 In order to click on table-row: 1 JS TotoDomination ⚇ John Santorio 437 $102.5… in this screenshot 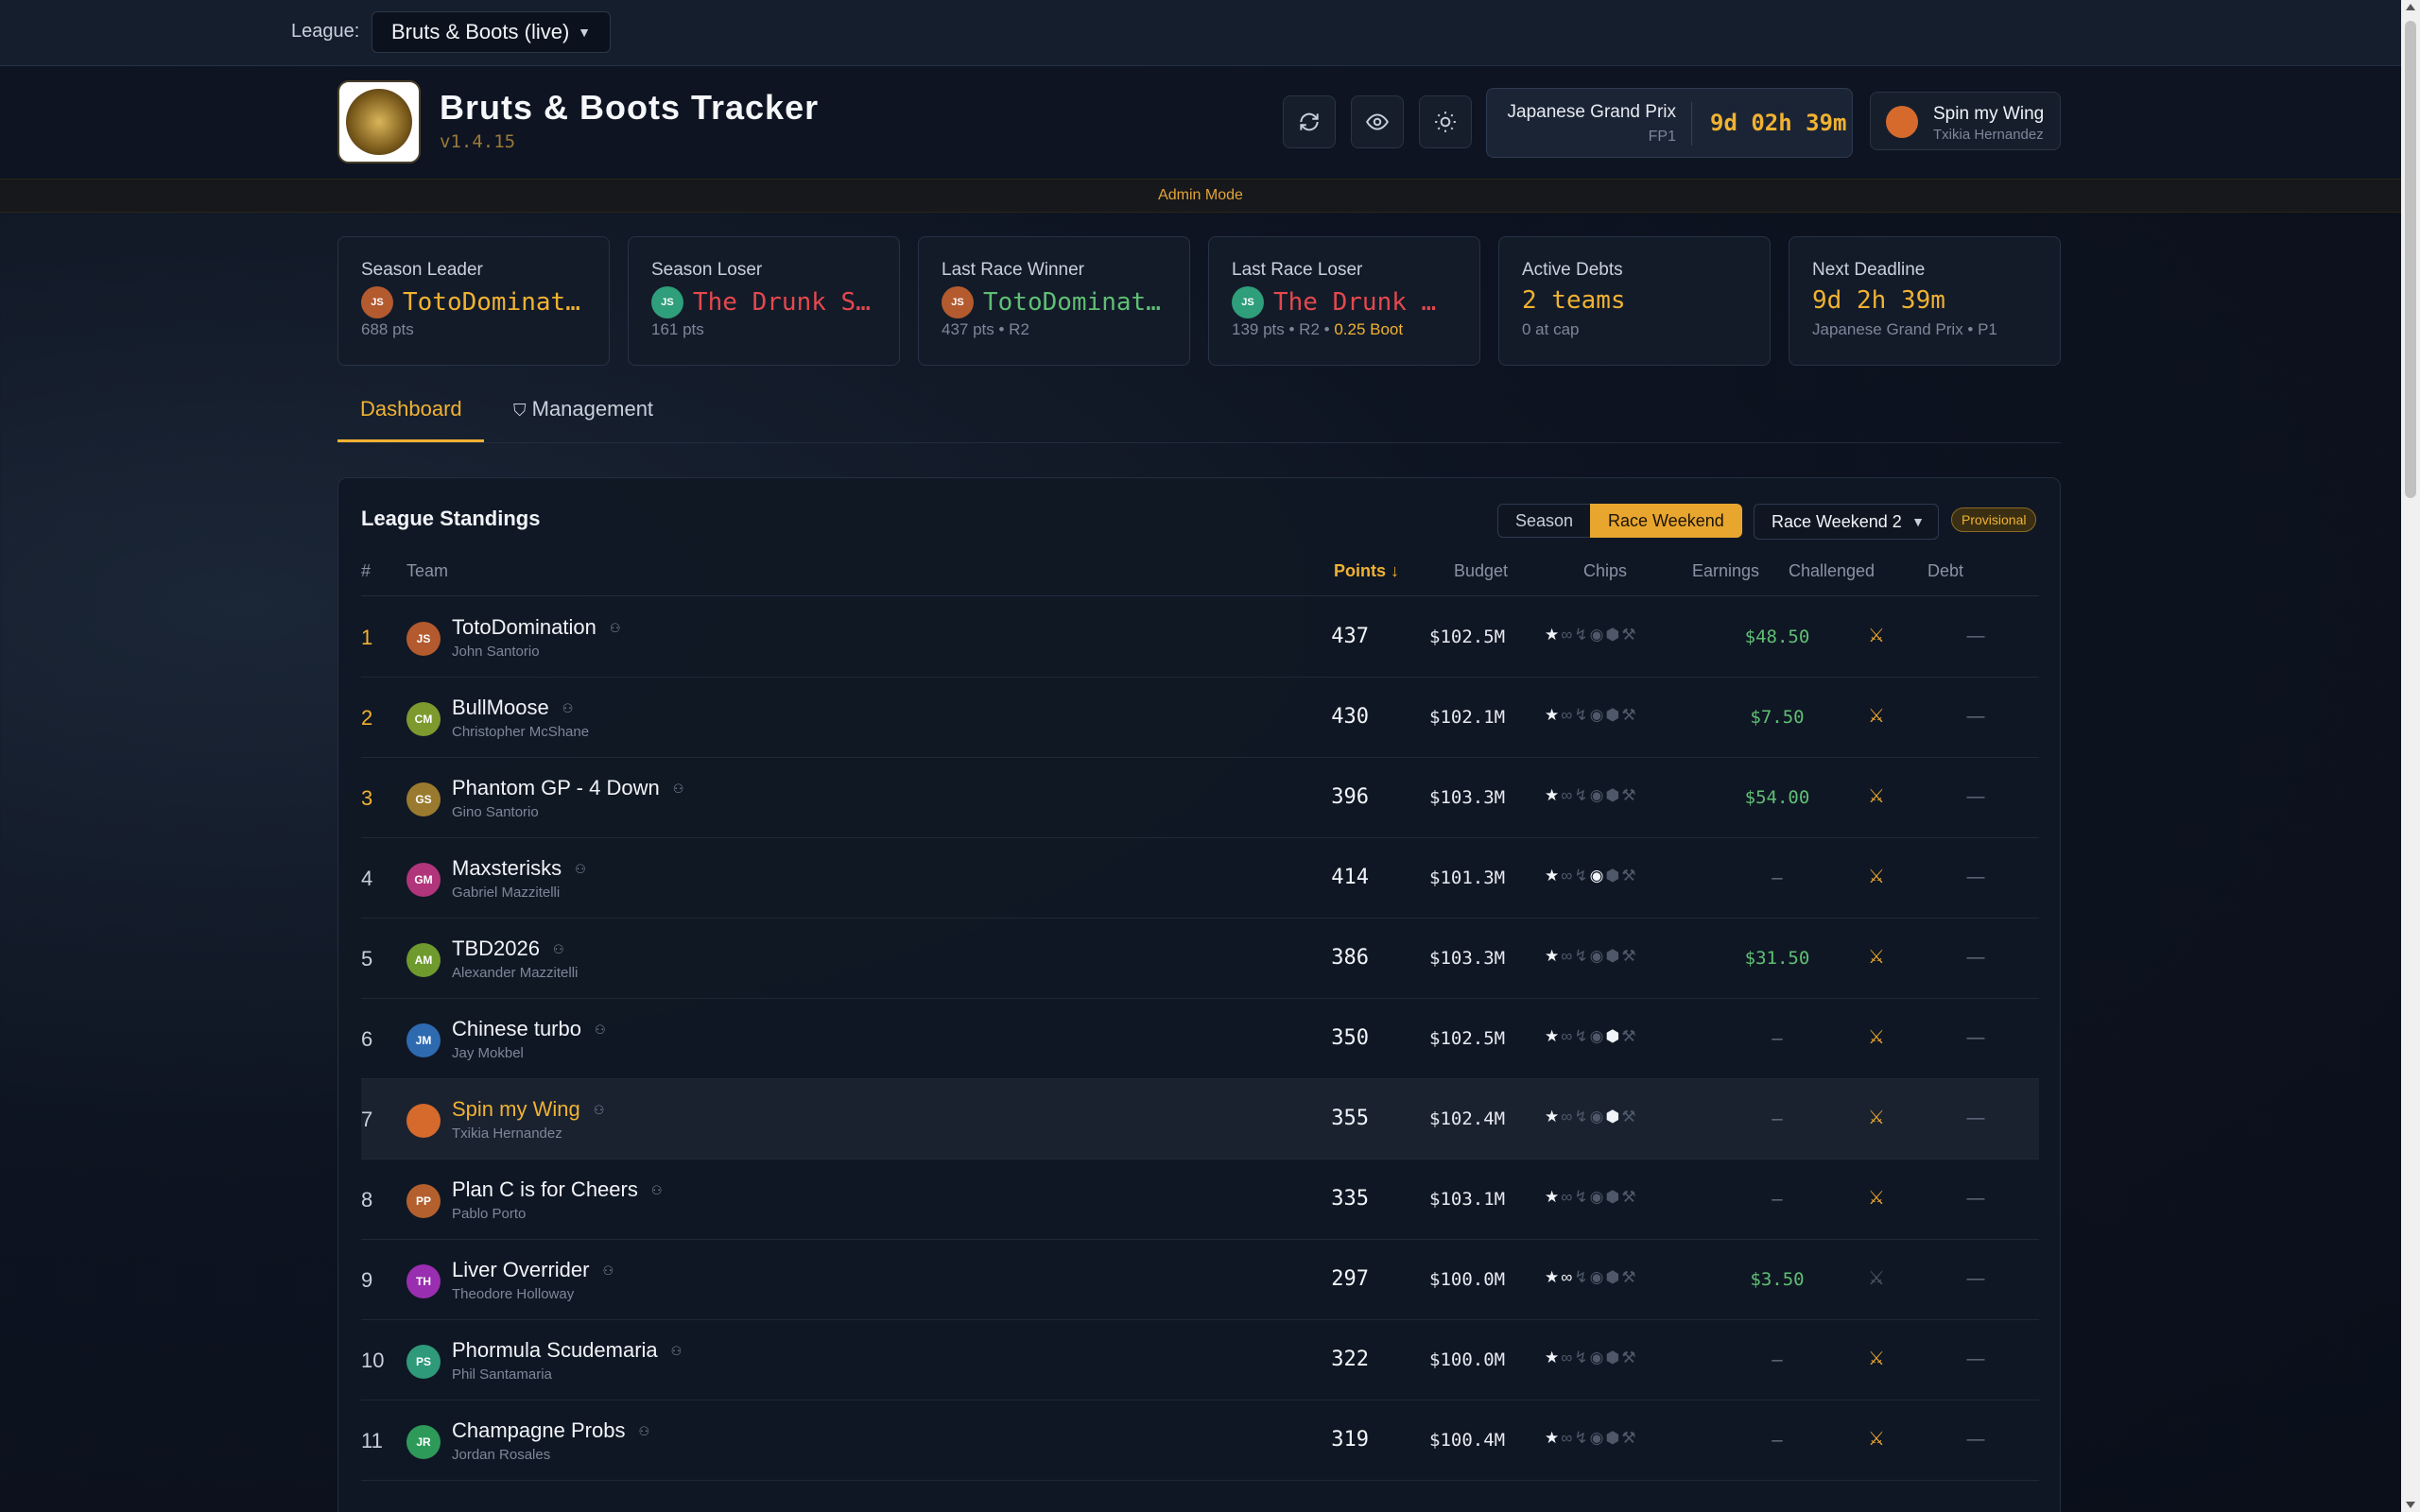, I will do `click(1200, 637)`.